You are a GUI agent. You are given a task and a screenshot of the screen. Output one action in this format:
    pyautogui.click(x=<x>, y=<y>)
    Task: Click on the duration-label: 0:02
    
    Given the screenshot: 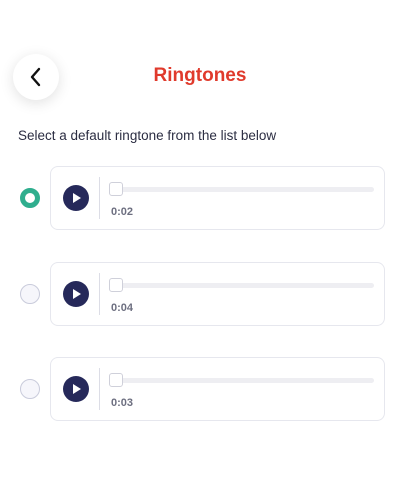 What is the action you would take?
    pyautogui.click(x=122, y=212)
    